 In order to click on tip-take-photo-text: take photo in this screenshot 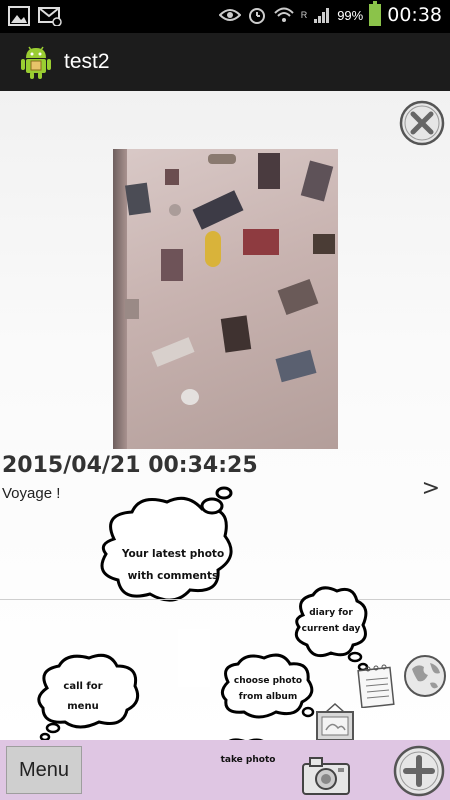, I will do `click(248, 760)`.